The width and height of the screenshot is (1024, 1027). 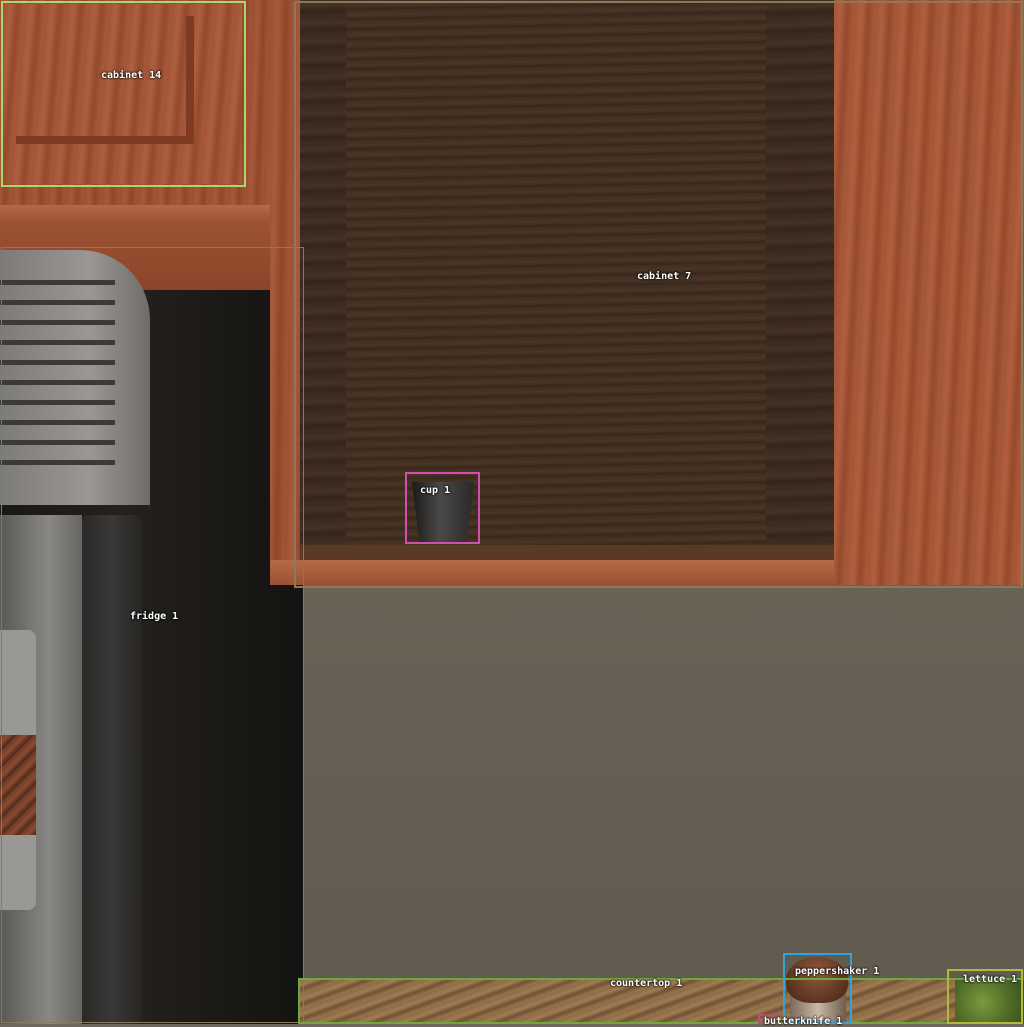 I want to click on label-countertop-1: countertop 1, so click(x=646, y=983).